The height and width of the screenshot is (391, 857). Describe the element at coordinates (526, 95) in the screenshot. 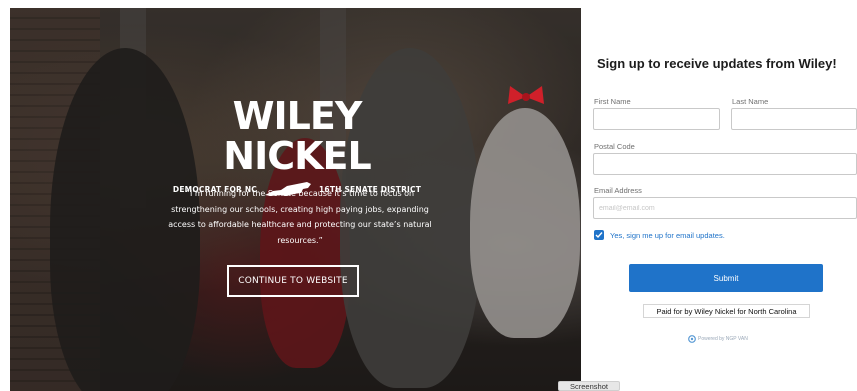

I see `red-bow-icon` at that location.